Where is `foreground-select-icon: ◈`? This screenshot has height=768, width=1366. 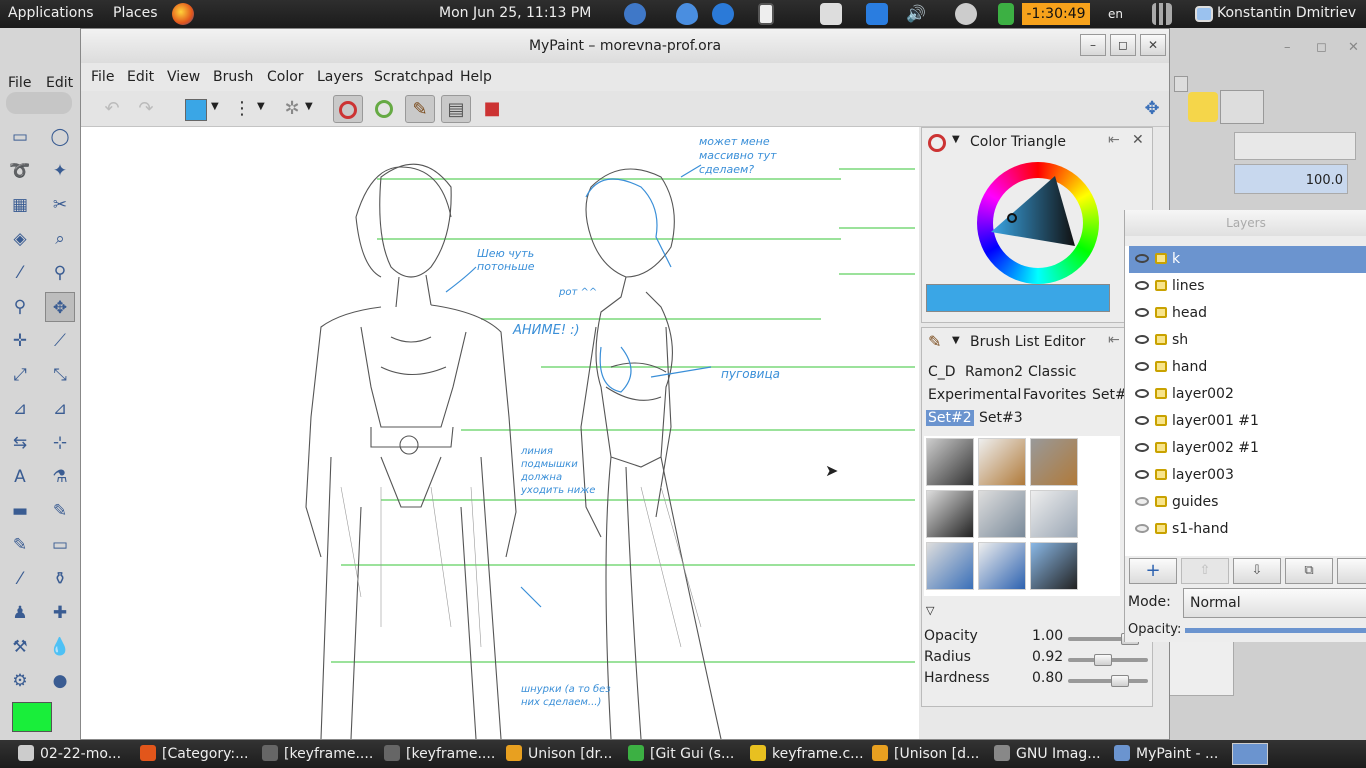
foreground-select-icon: ◈ is located at coordinates (20, 239).